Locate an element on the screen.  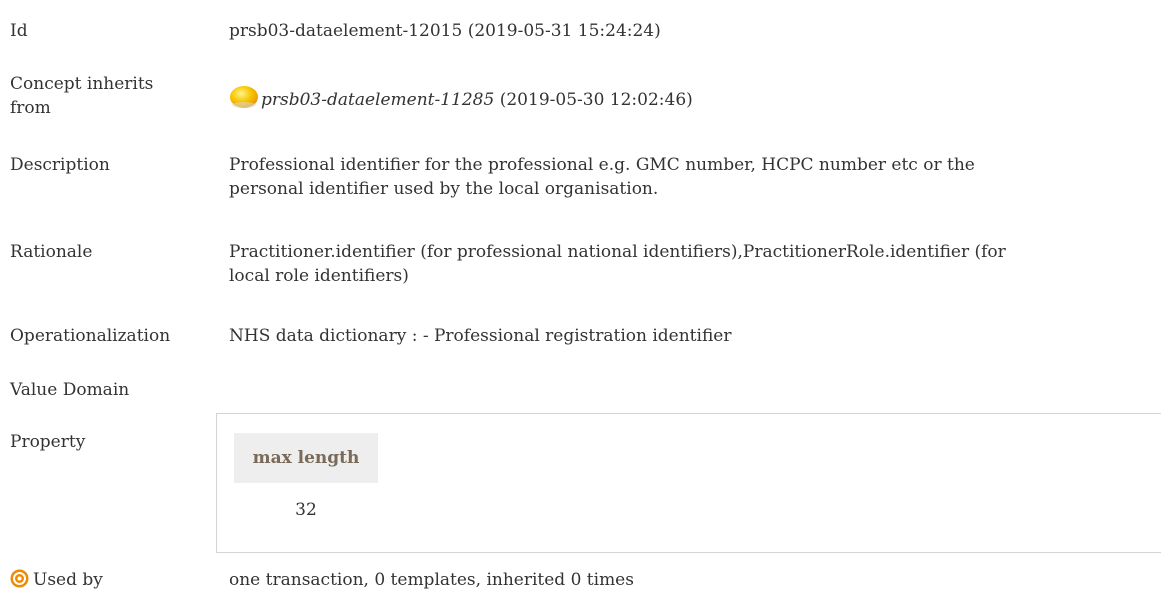
rationale-label: Rationale is located at coordinates (51, 252).